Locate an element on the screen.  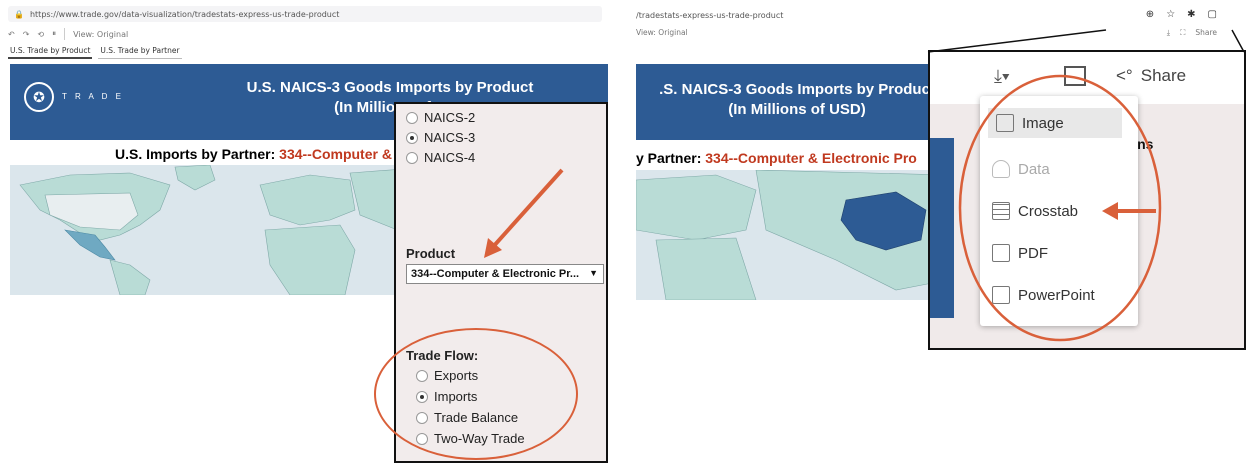
radio-selected-icon is located at coordinates (412, 137).